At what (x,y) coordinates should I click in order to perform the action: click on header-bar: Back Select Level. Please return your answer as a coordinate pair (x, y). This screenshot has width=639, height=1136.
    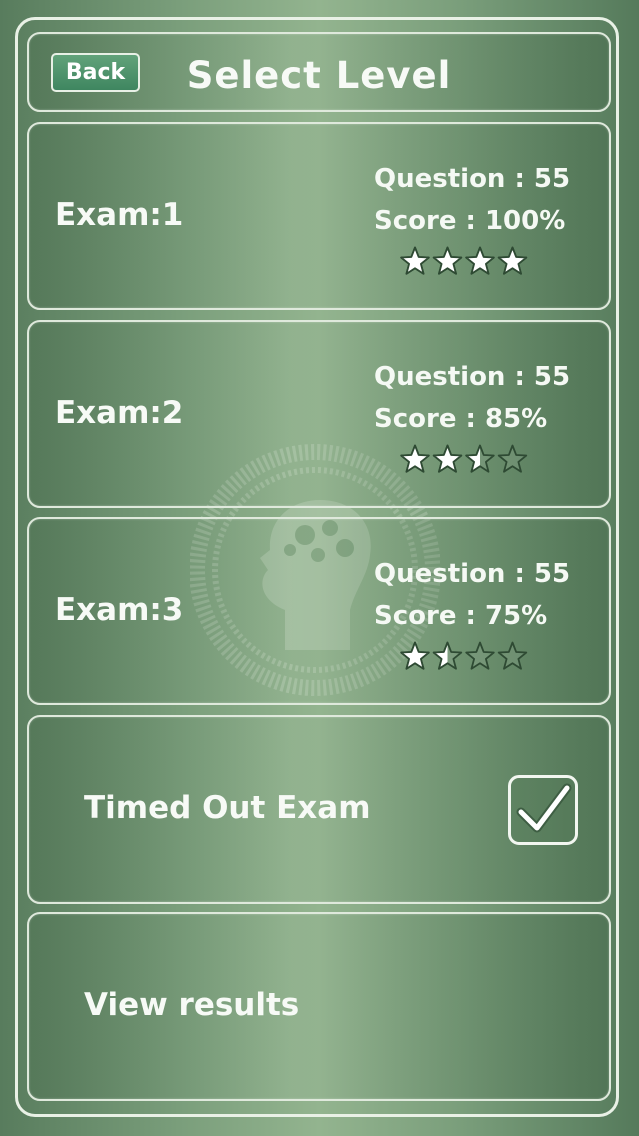
    Looking at the image, I should click on (319, 72).